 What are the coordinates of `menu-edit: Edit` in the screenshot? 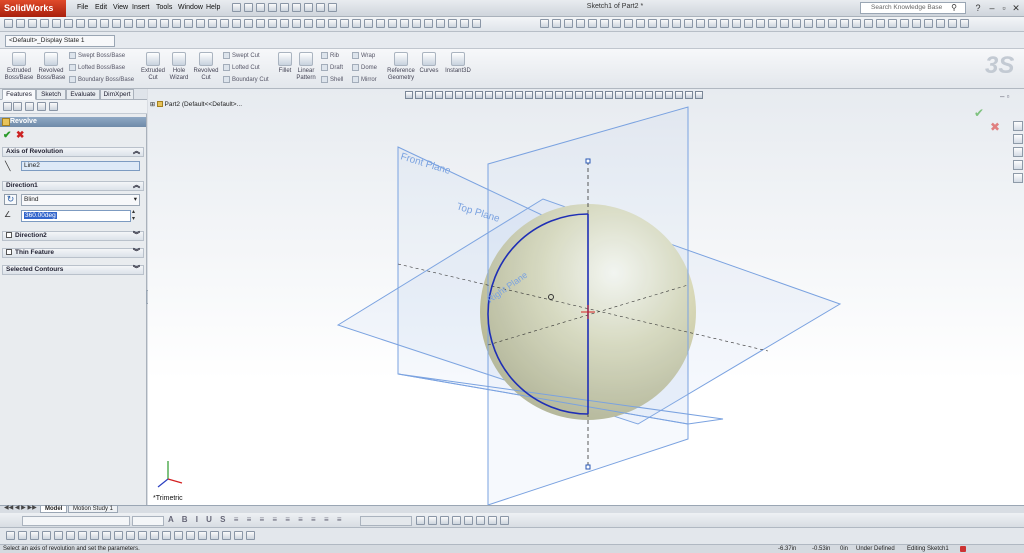 It's located at (101, 8).